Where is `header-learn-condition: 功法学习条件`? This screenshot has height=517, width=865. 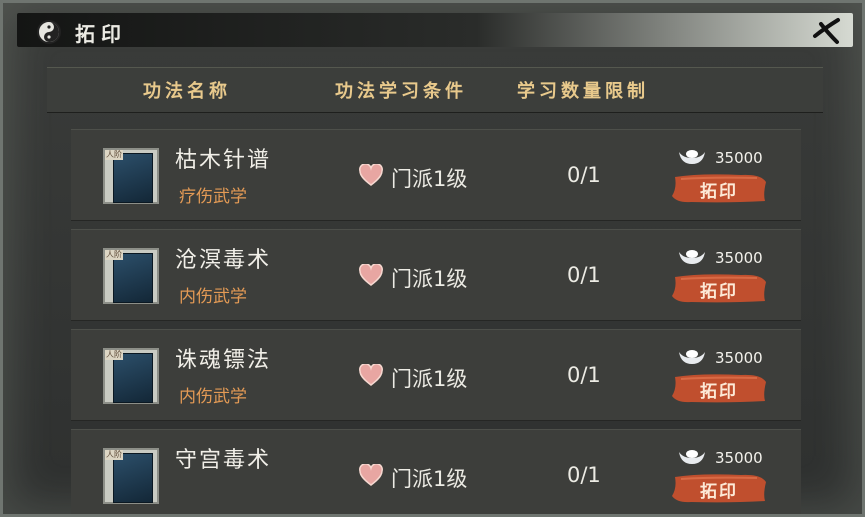
header-learn-condition: 功法学习条件 is located at coordinates (401, 91).